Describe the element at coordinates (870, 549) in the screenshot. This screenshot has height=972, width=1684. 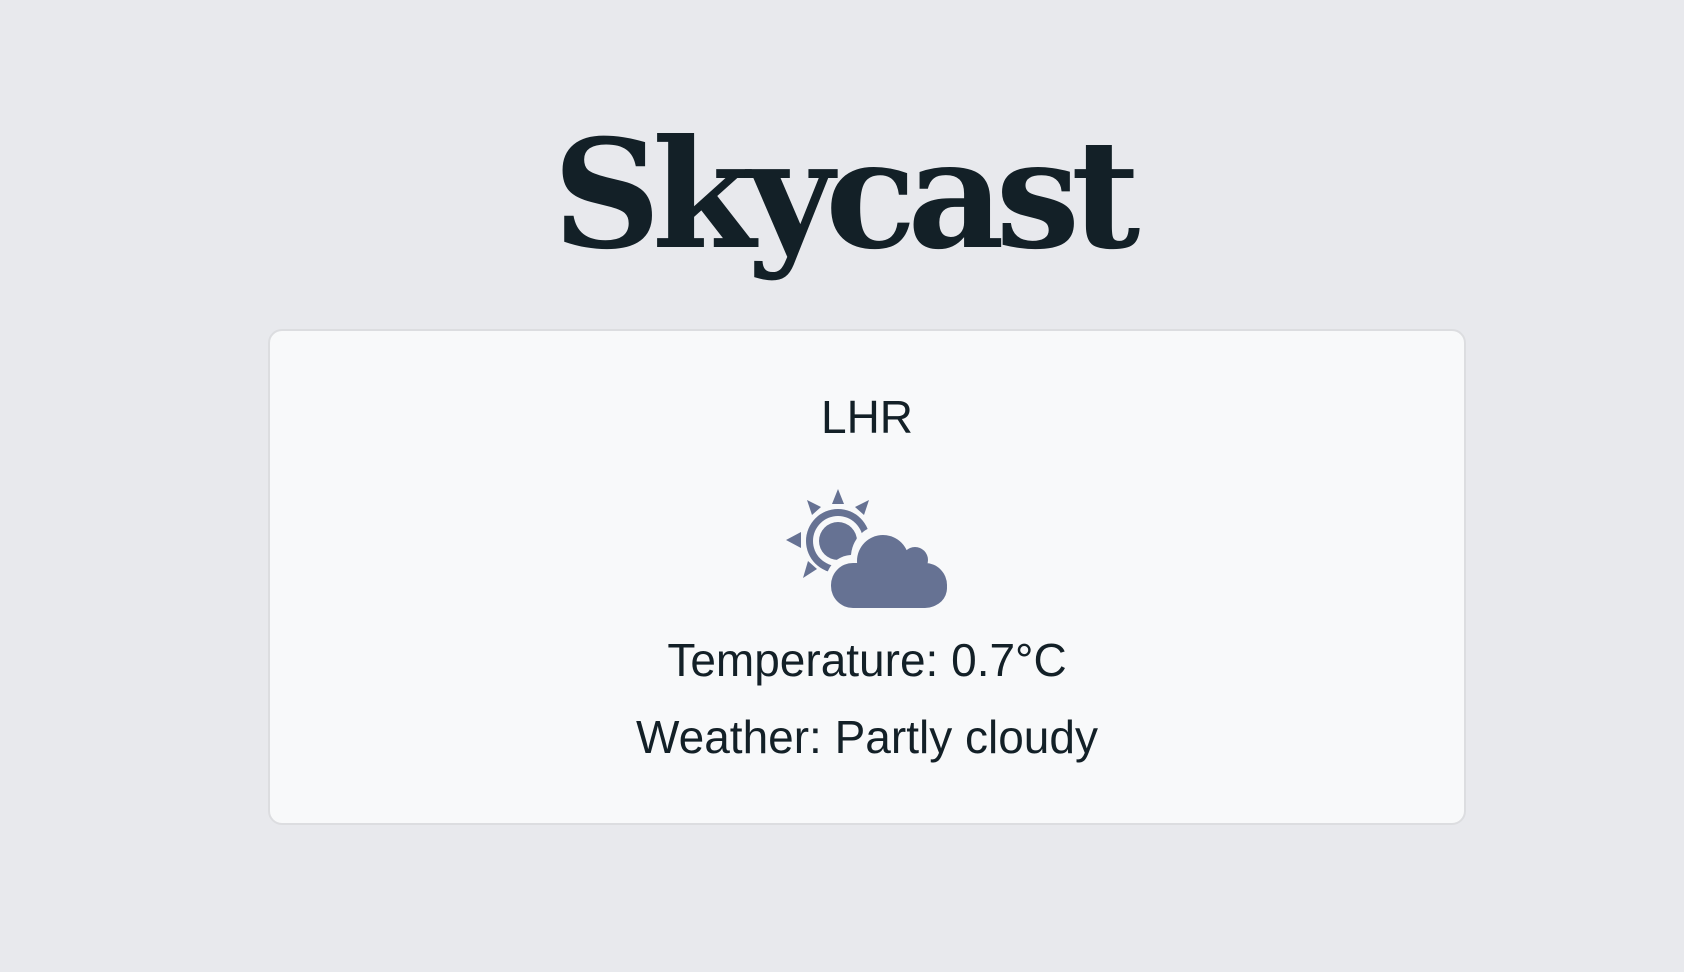
I see `partly-cloudy-icon` at that location.